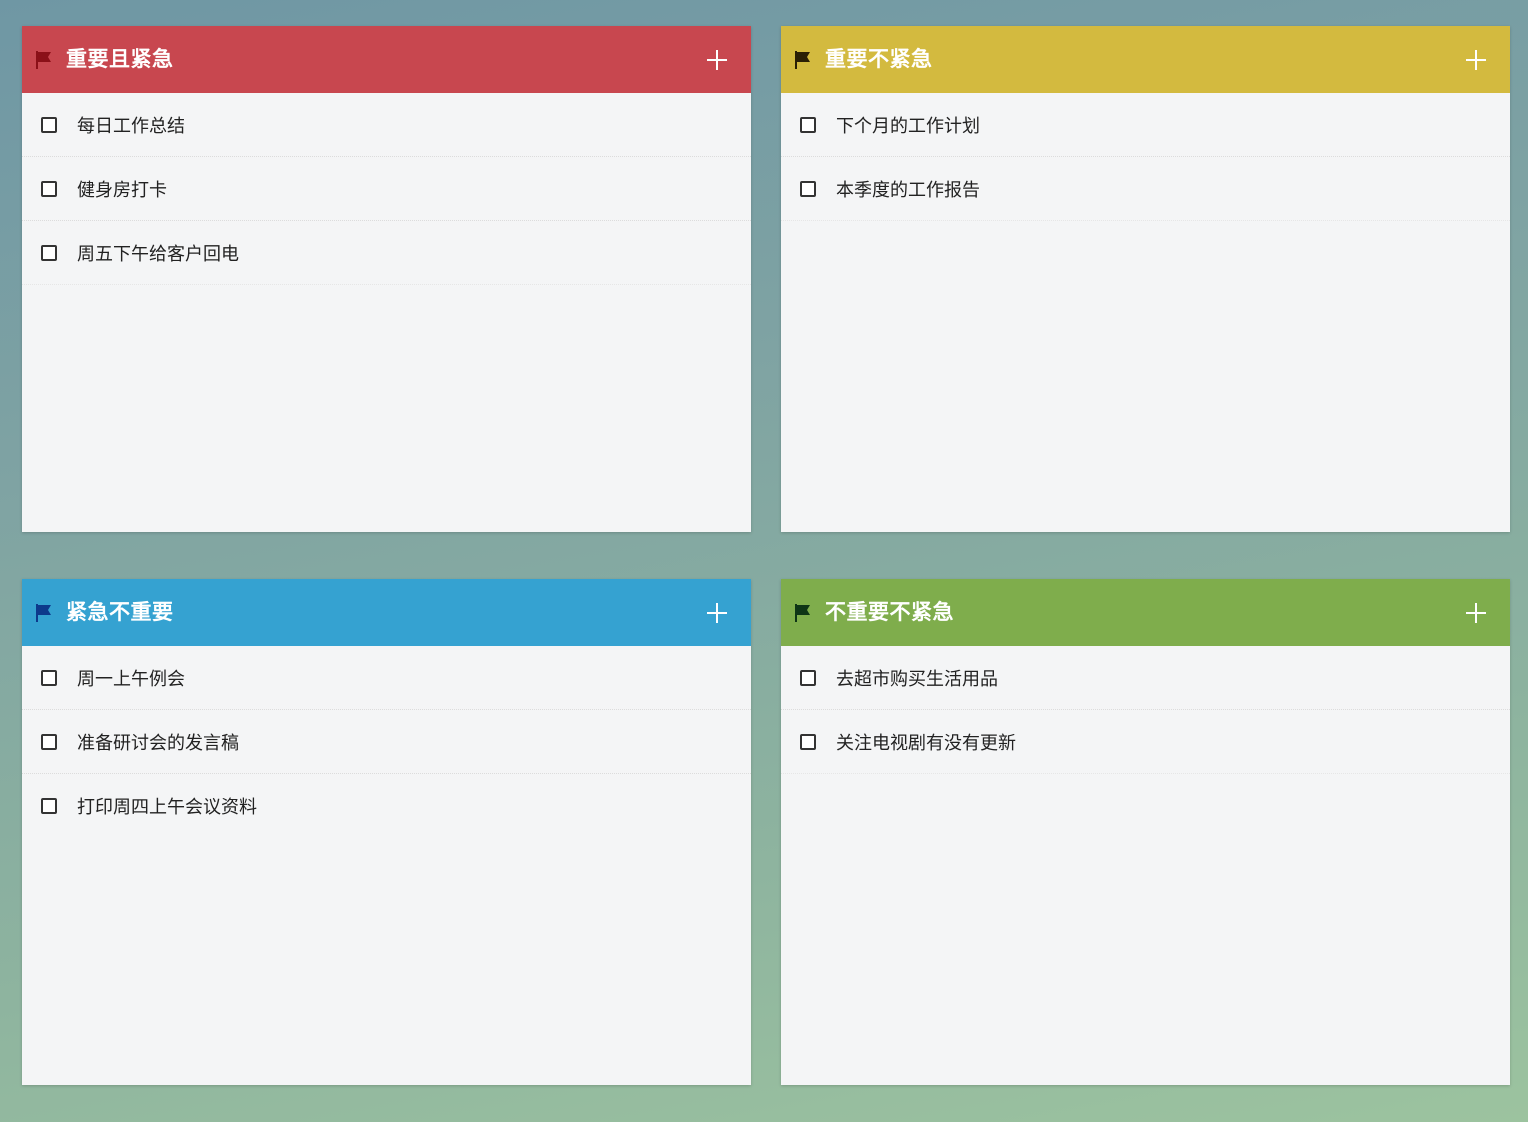  Describe the element at coordinates (879, 59) in the screenshot. I see `quadrant-title: 重要不紧急` at that location.